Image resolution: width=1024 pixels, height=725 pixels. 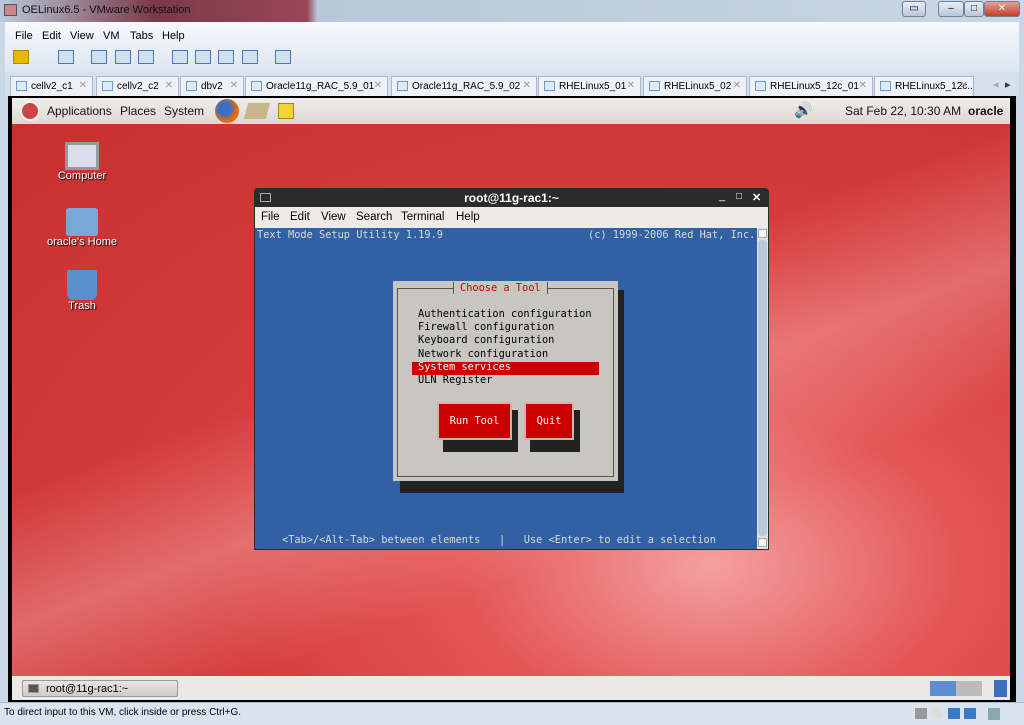 I want to click on snapshot-manager-icon, so click(x=146, y=57).